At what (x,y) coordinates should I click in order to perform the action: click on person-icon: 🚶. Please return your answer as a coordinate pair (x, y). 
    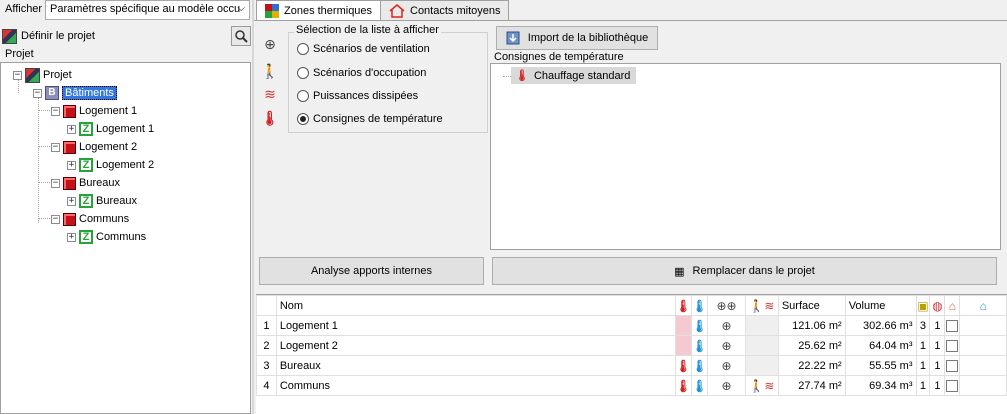
    Looking at the image, I should click on (270, 71).